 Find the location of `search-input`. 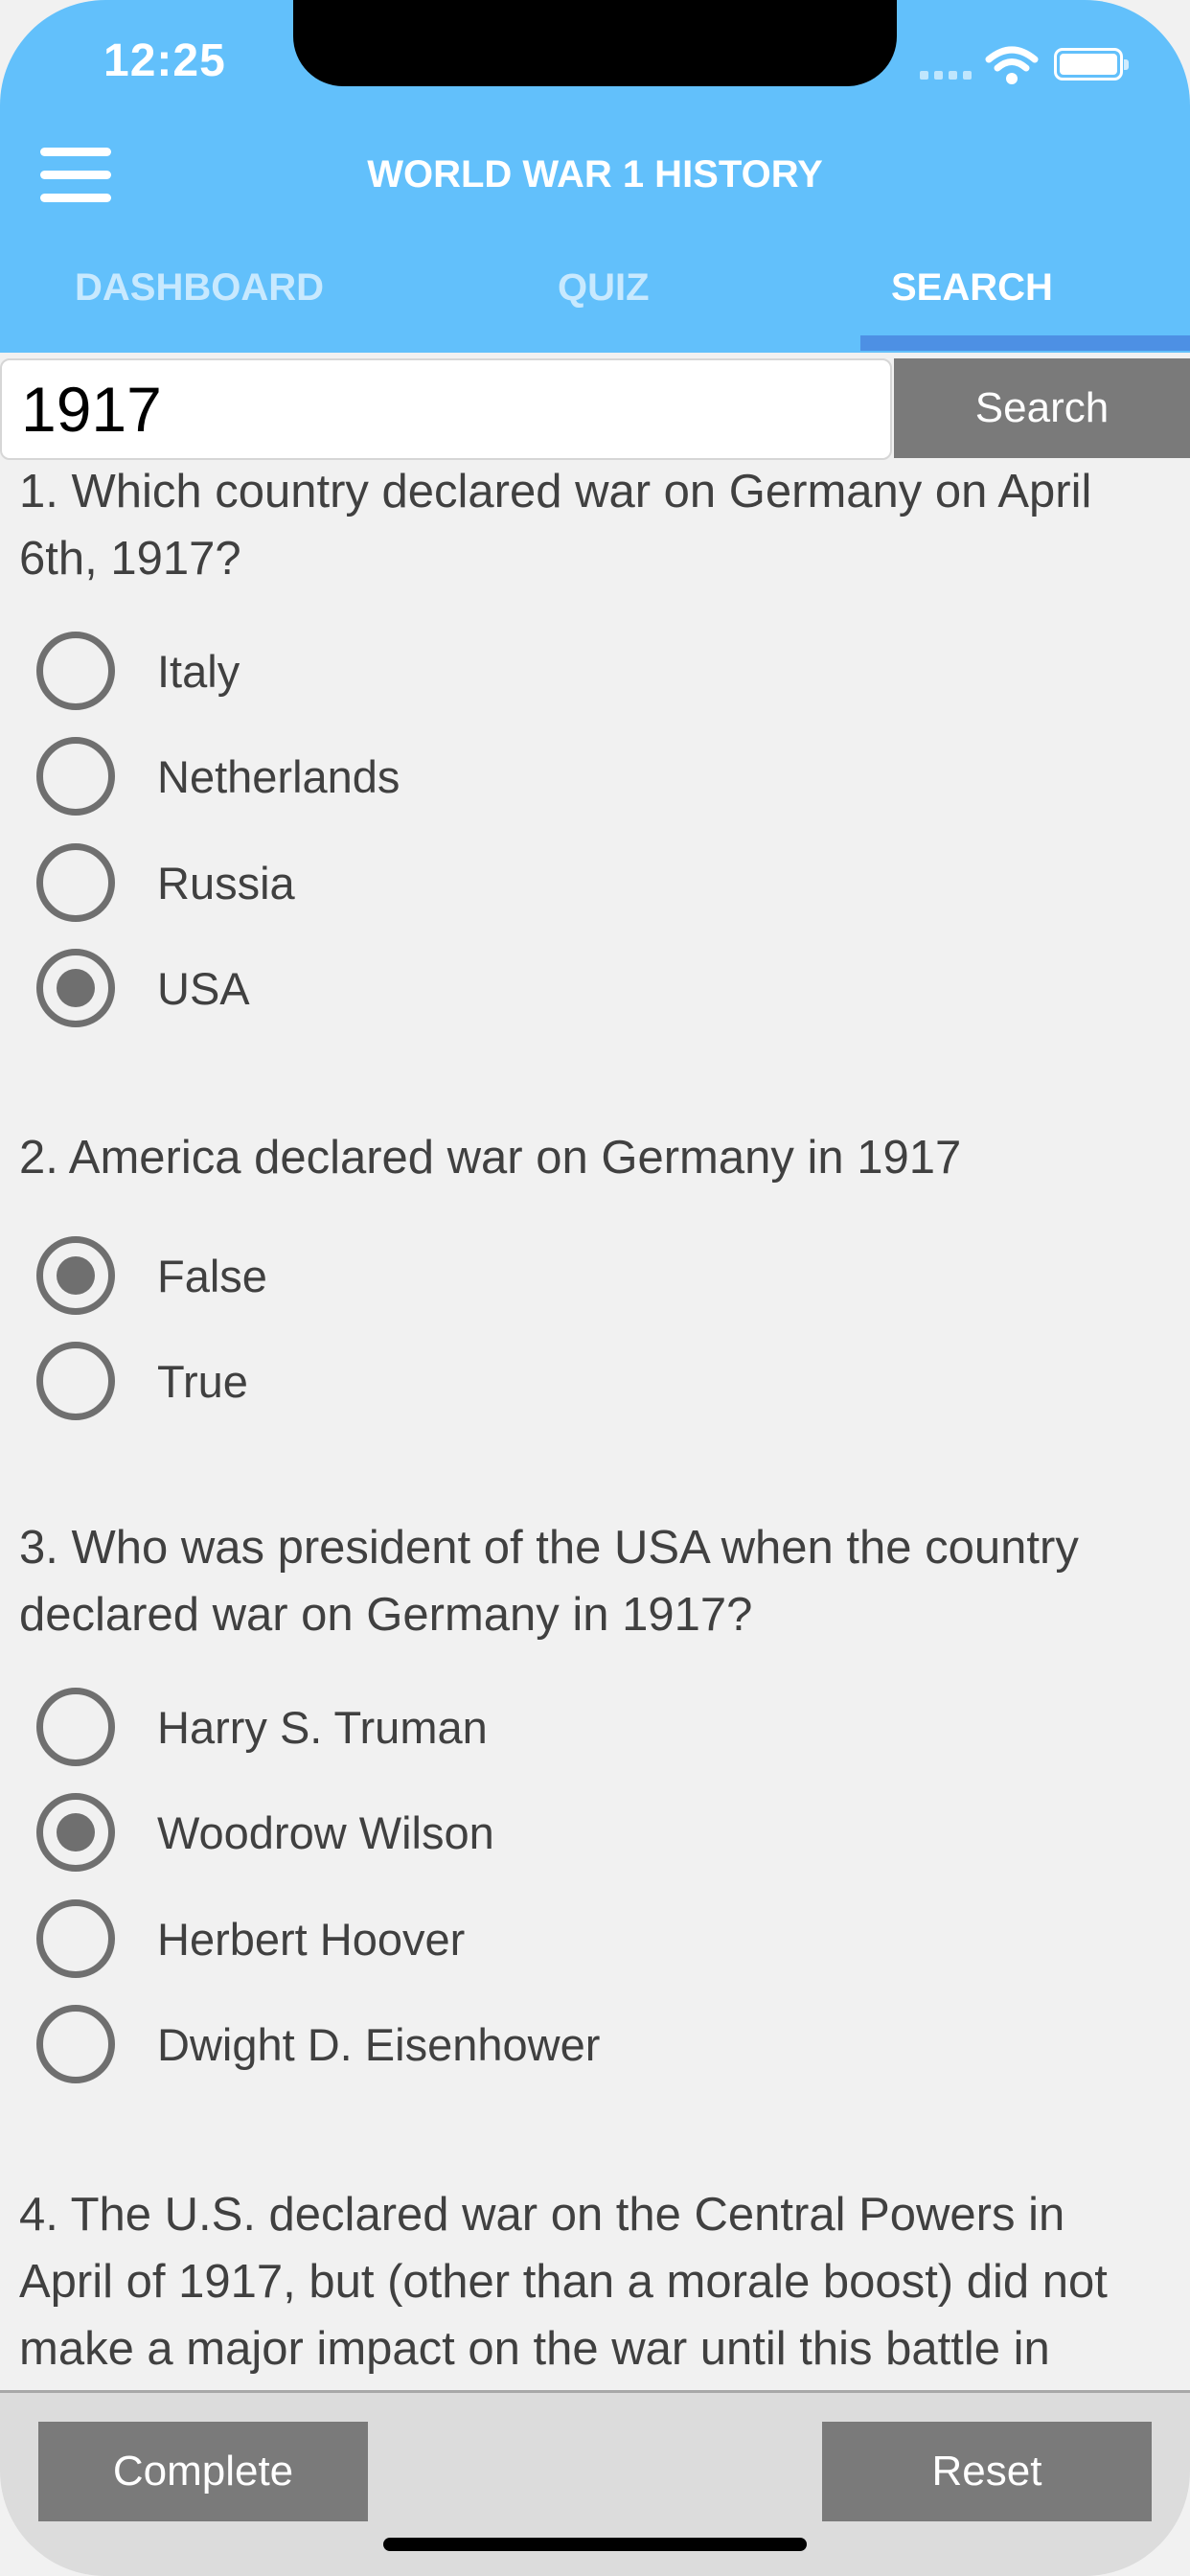

search-input is located at coordinates (446, 409).